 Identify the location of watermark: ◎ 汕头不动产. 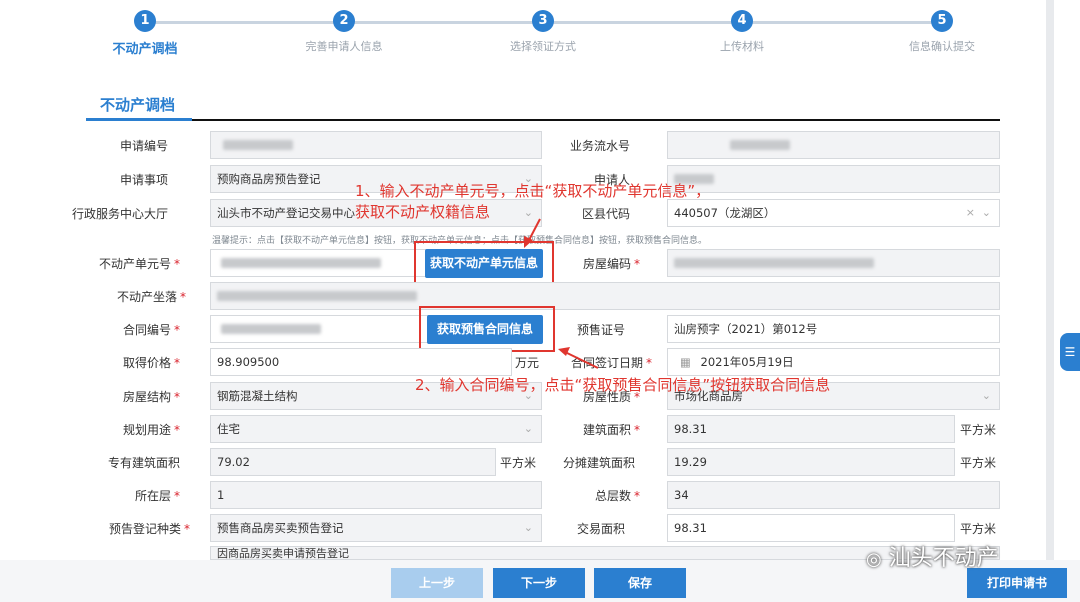
(932, 558).